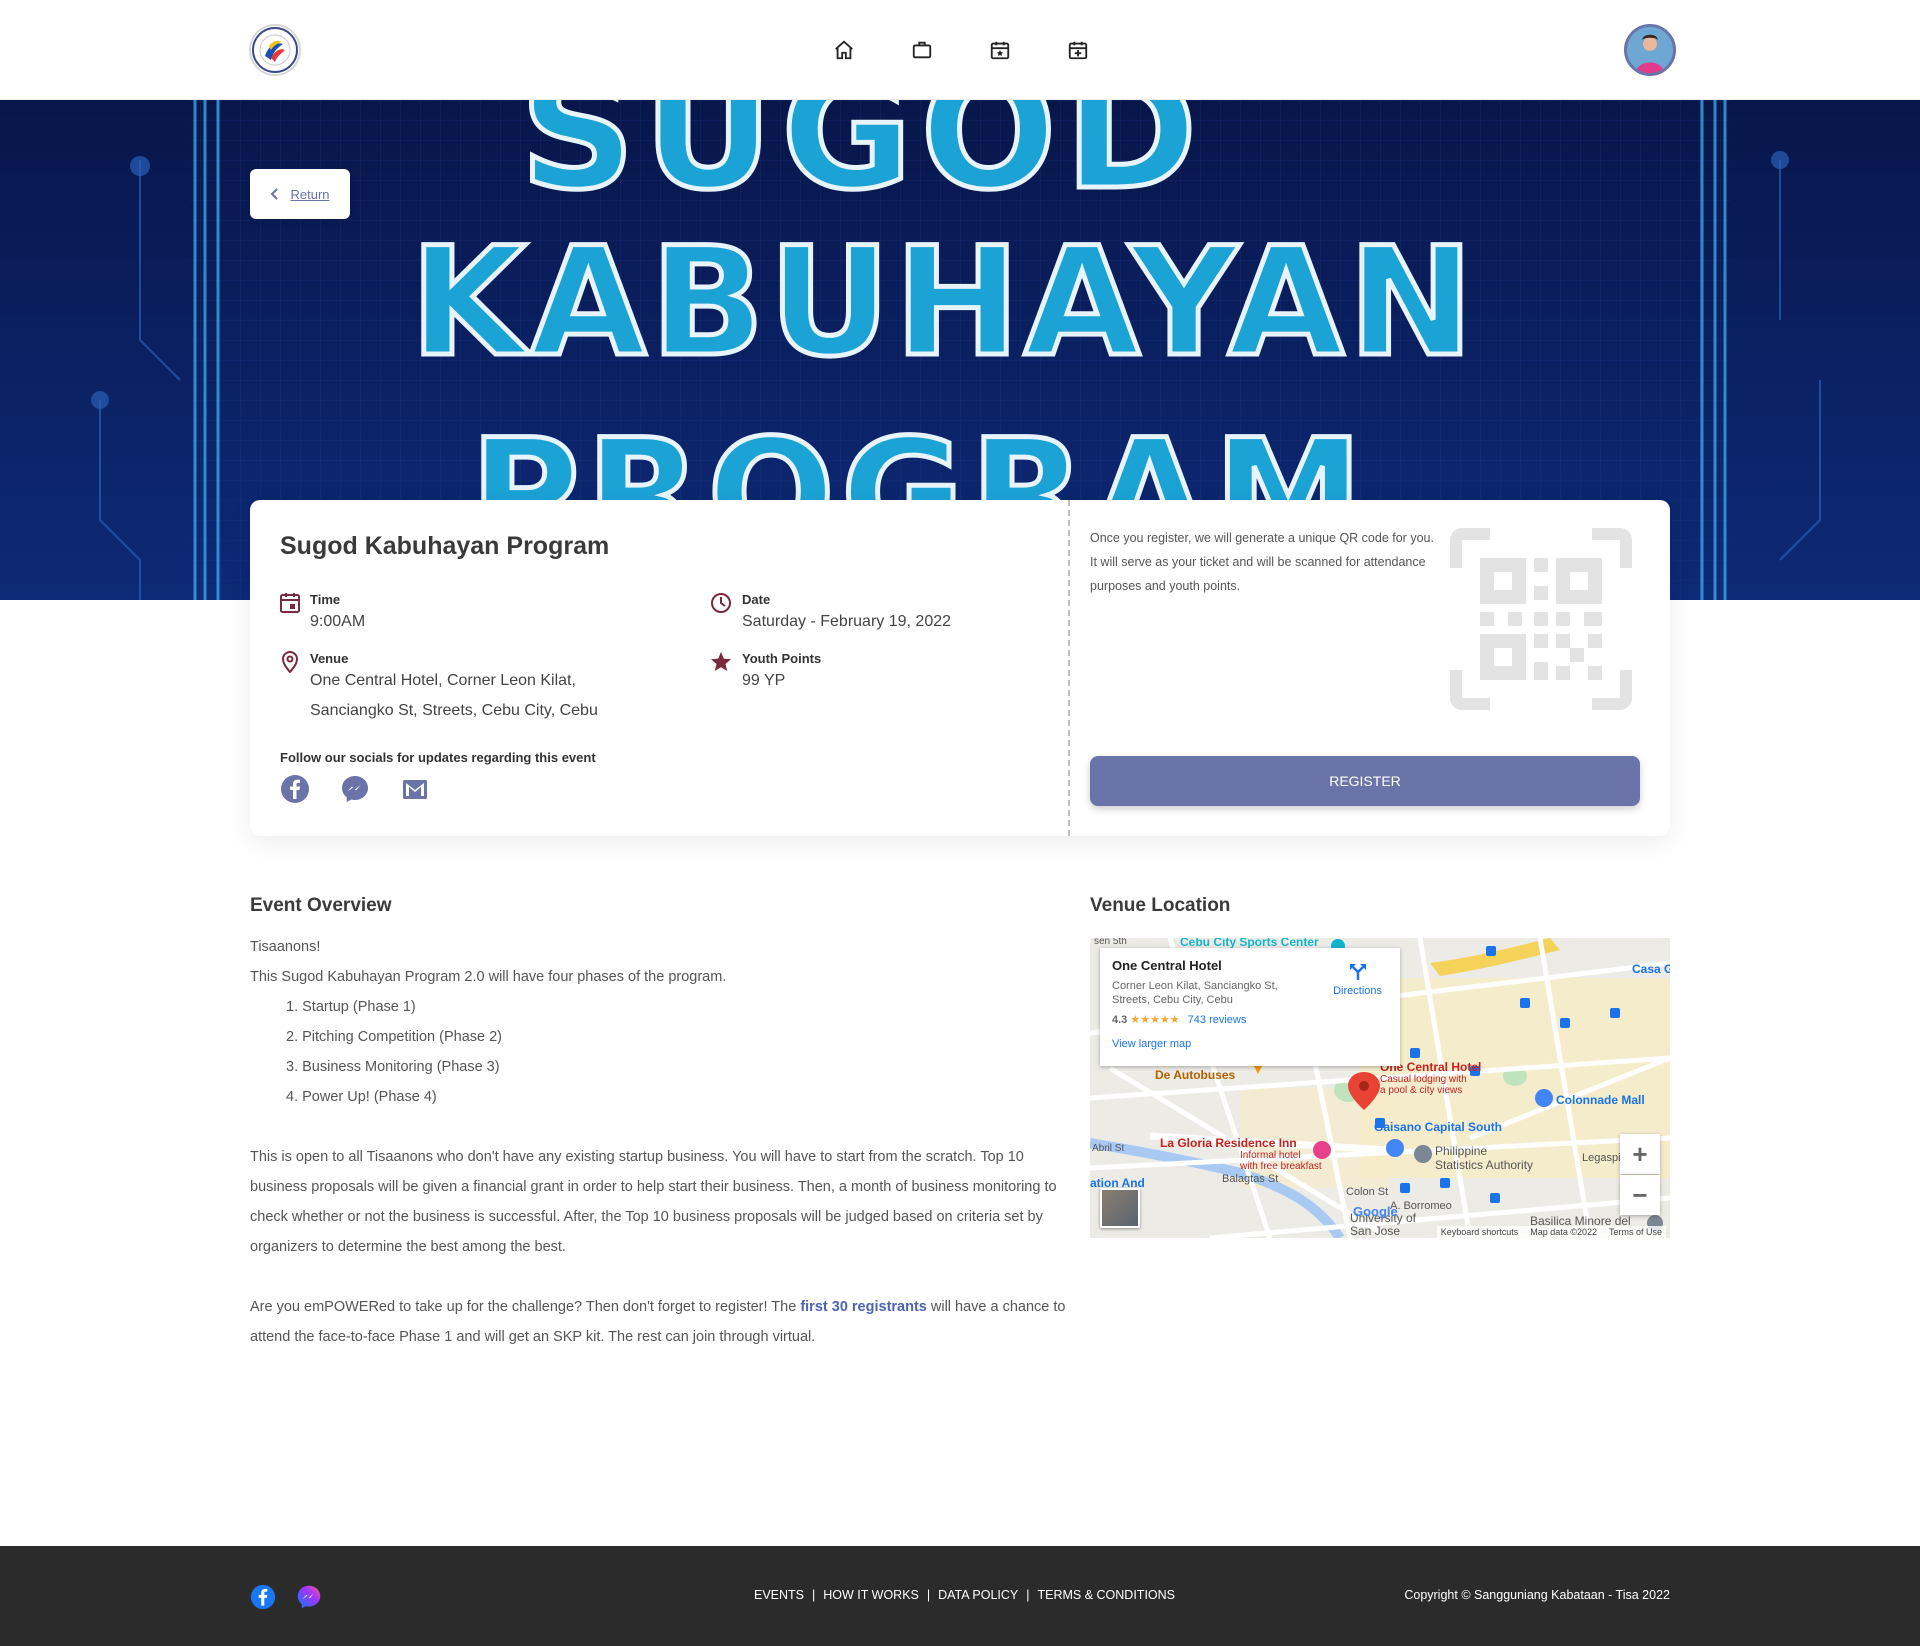 The image size is (1920, 1646). What do you see at coordinates (1217, 1020) in the screenshot?
I see `reviews-link: 743 reviews` at bounding box center [1217, 1020].